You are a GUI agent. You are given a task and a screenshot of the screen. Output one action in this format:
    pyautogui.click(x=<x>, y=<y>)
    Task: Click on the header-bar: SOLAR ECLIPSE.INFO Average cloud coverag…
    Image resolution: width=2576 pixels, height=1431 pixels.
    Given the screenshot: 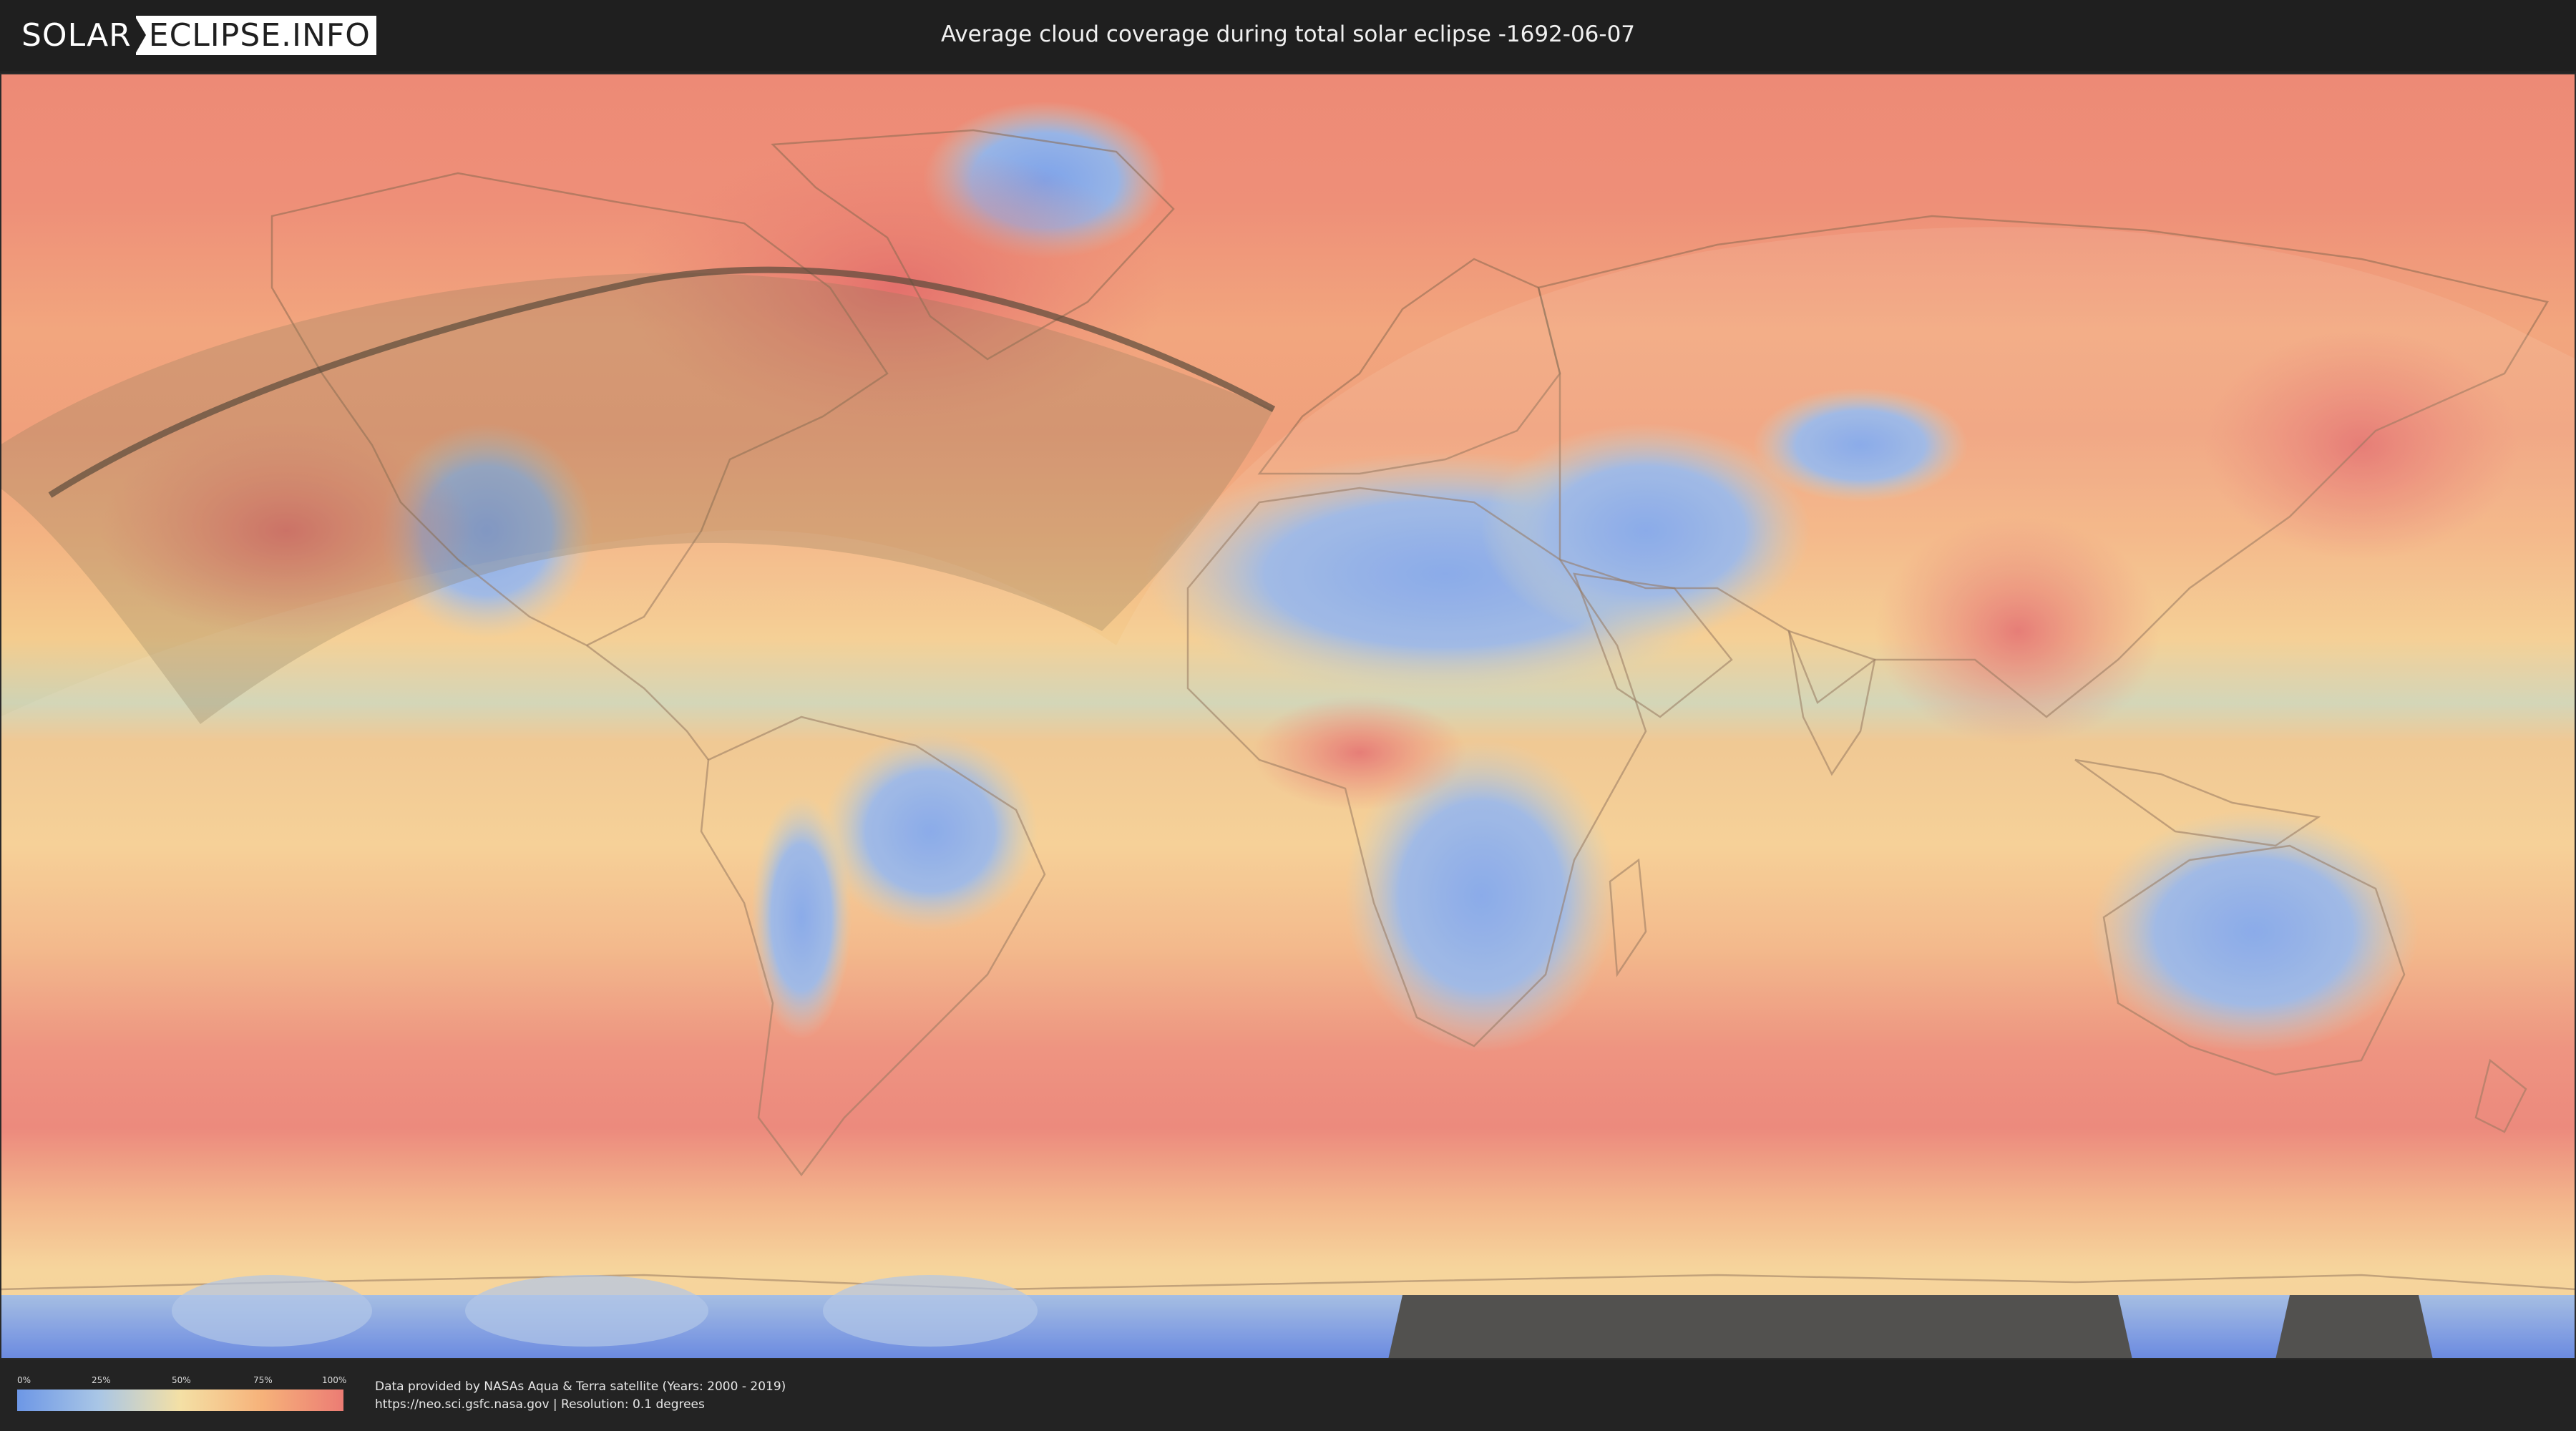 What is the action you would take?
    pyautogui.click(x=1288, y=35)
    